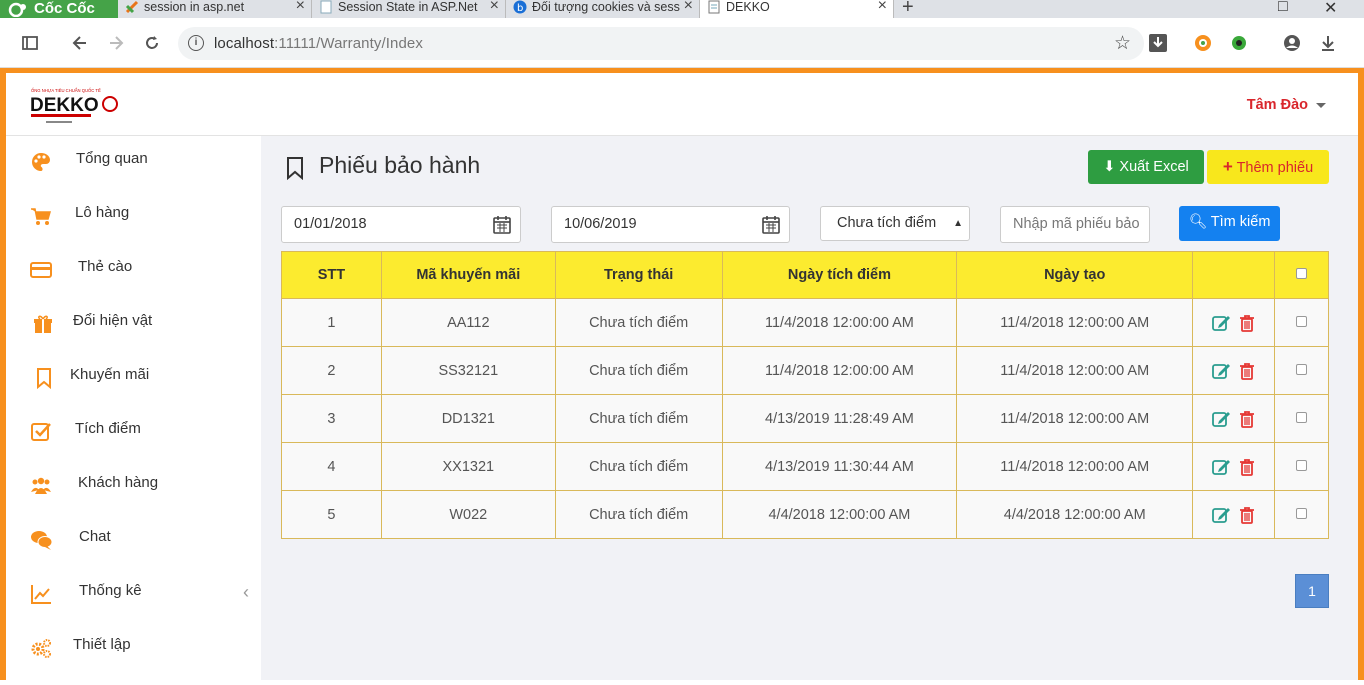 The height and width of the screenshot is (685, 1364). Describe the element at coordinates (80, 43) in the screenshot. I see `back-icon` at that location.